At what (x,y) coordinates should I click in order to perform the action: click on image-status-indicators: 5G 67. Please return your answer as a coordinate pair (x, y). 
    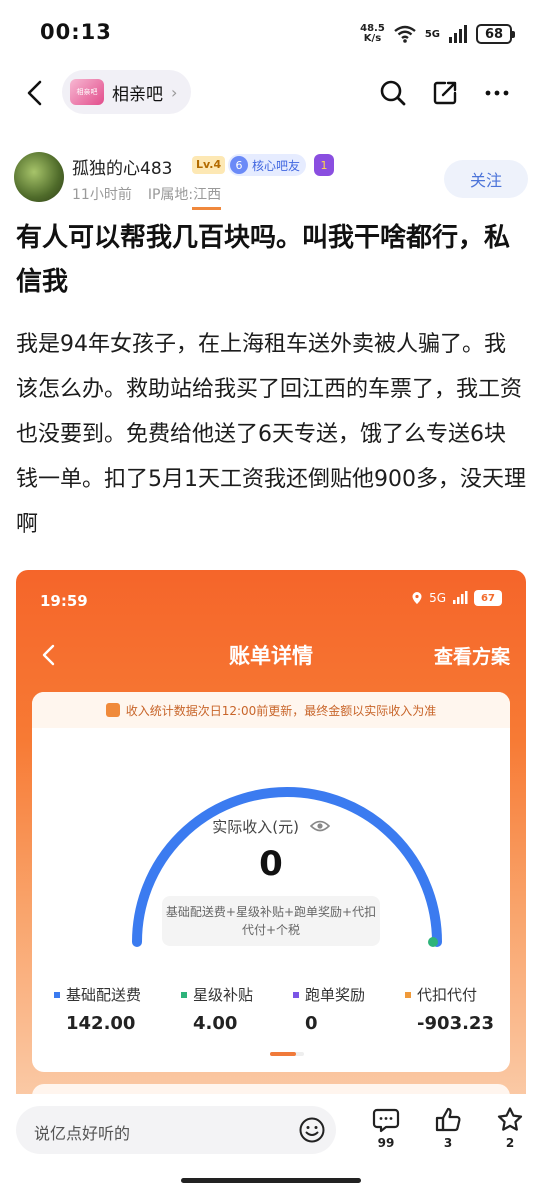
    Looking at the image, I should click on (456, 598).